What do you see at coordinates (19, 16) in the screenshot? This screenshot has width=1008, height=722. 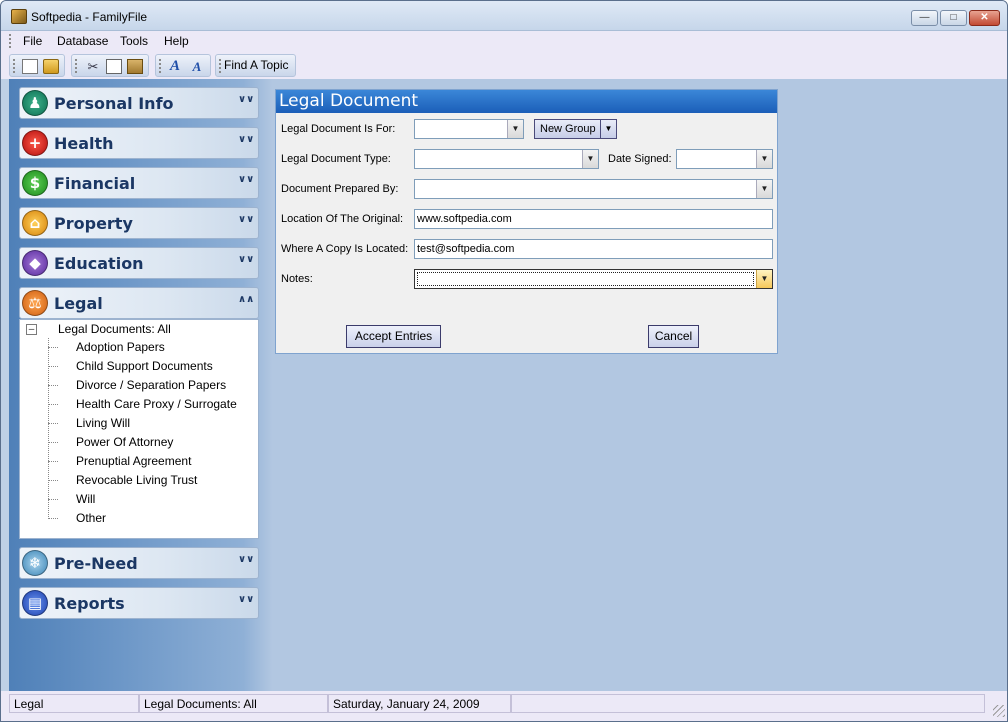 I see `familyfile-app-icon` at bounding box center [19, 16].